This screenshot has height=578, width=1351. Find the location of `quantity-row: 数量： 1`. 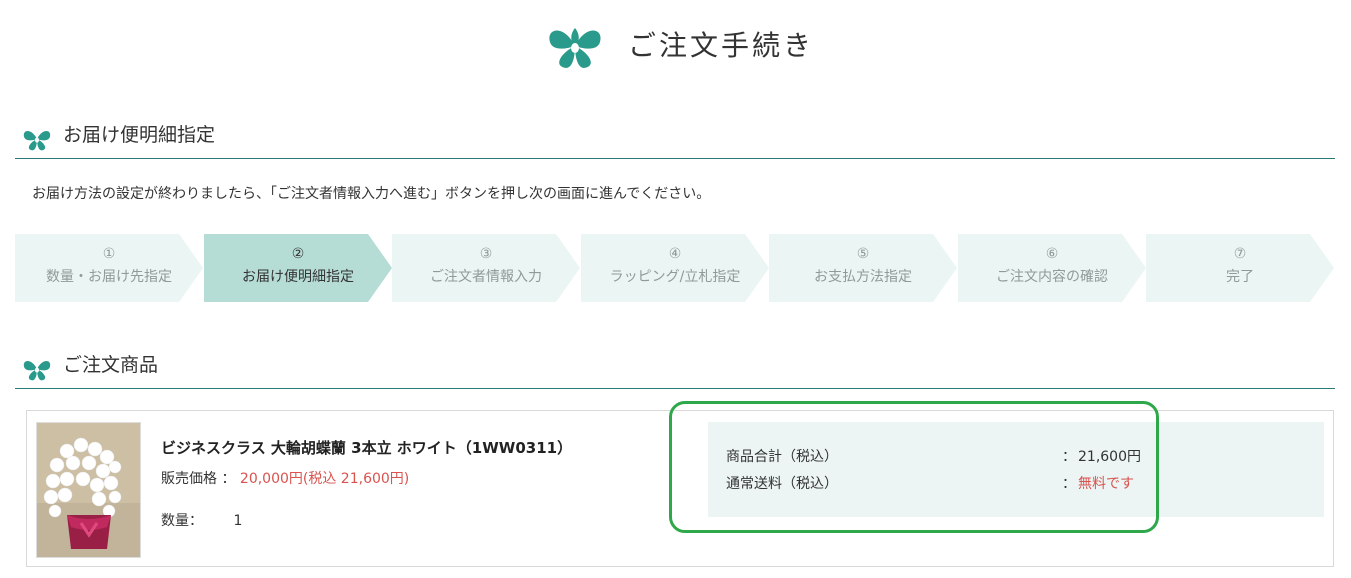

quantity-row: 数量： 1 is located at coordinates (201, 520).